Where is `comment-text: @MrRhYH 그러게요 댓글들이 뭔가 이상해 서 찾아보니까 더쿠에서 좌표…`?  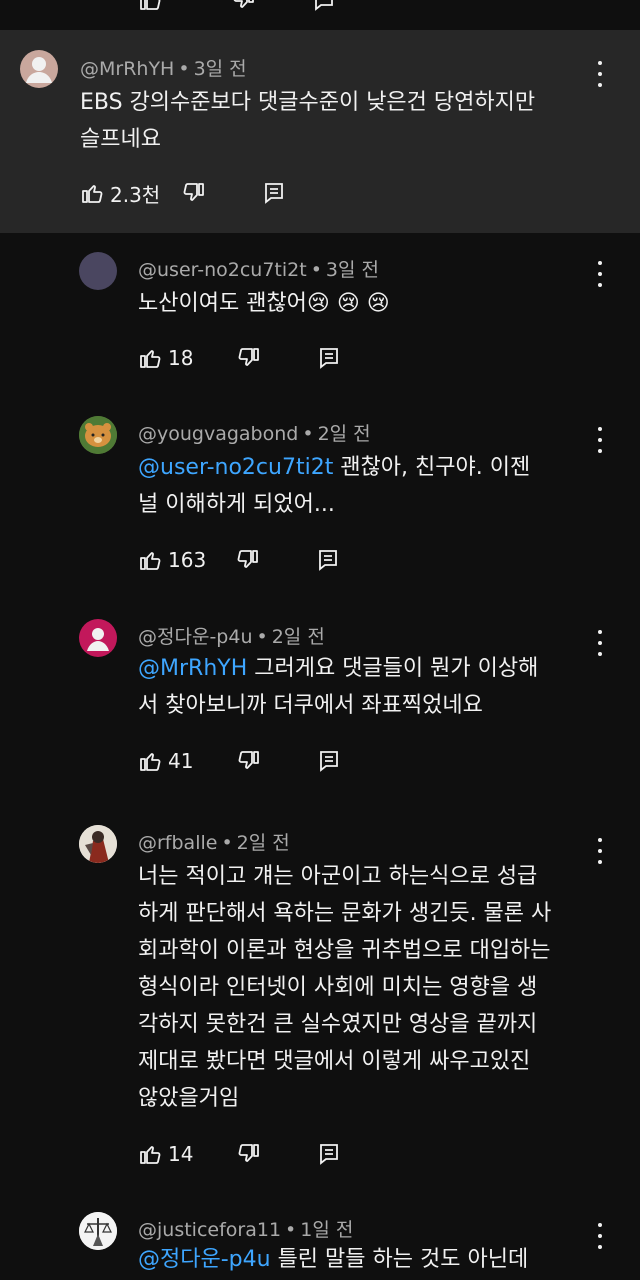
comment-text: @MrRhYH 그러게요 댓글들이 뭔가 이상해 서 찾아보니까 더쿠에서 좌표… is located at coordinates (338, 687).